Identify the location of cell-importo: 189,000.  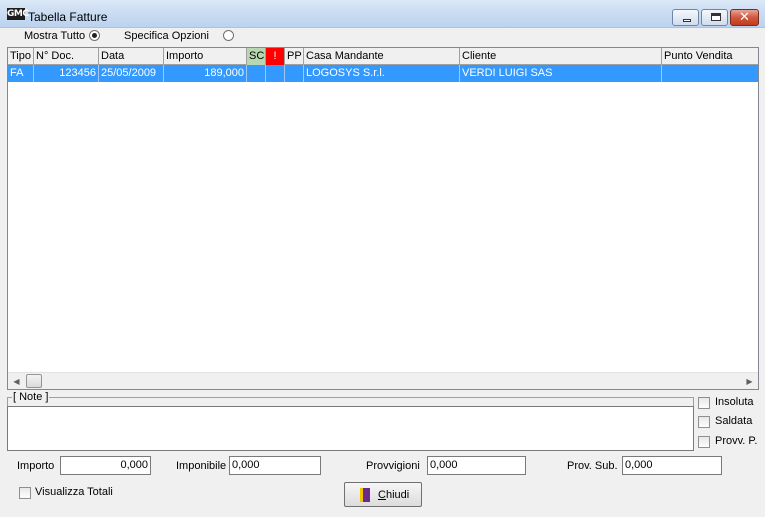
(205, 73).